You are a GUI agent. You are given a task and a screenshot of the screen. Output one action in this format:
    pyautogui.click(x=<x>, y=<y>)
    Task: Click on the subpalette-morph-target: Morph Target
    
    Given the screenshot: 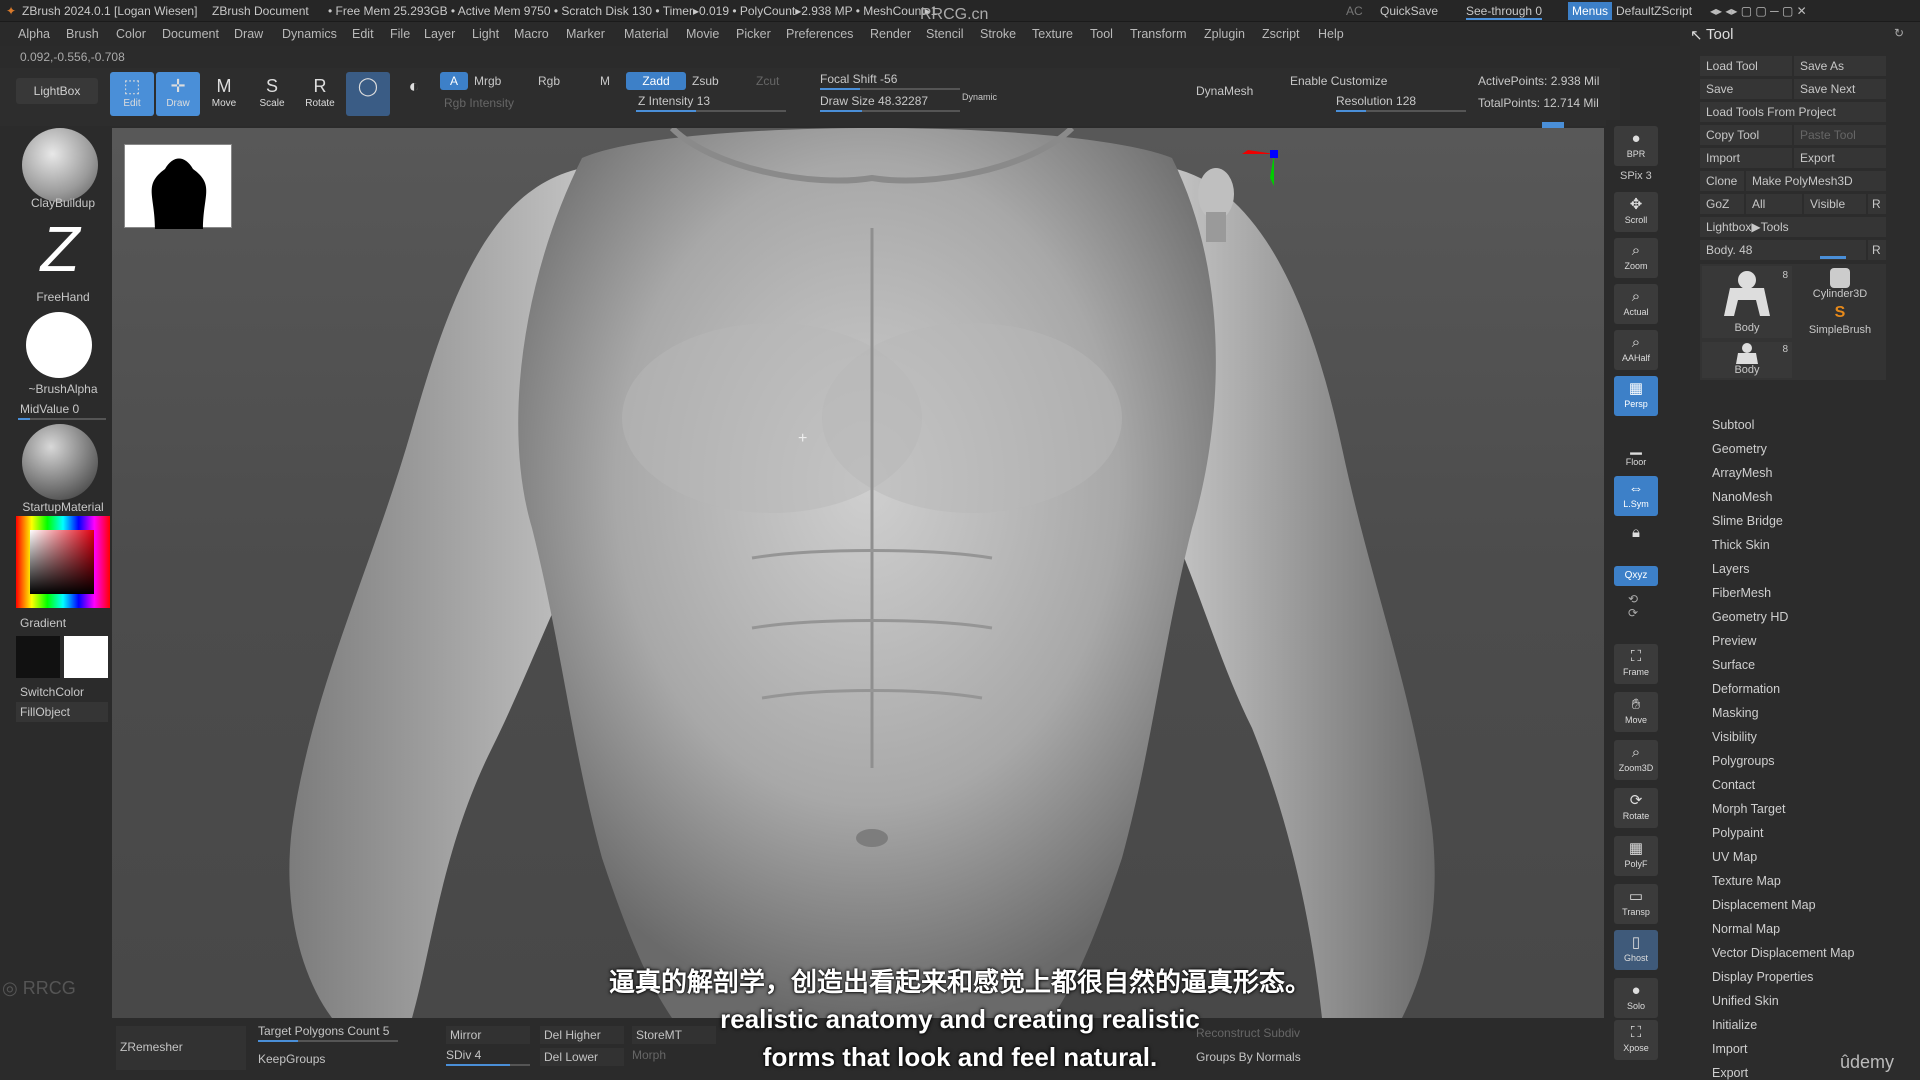 What is the action you would take?
    pyautogui.click(x=1748, y=809)
    